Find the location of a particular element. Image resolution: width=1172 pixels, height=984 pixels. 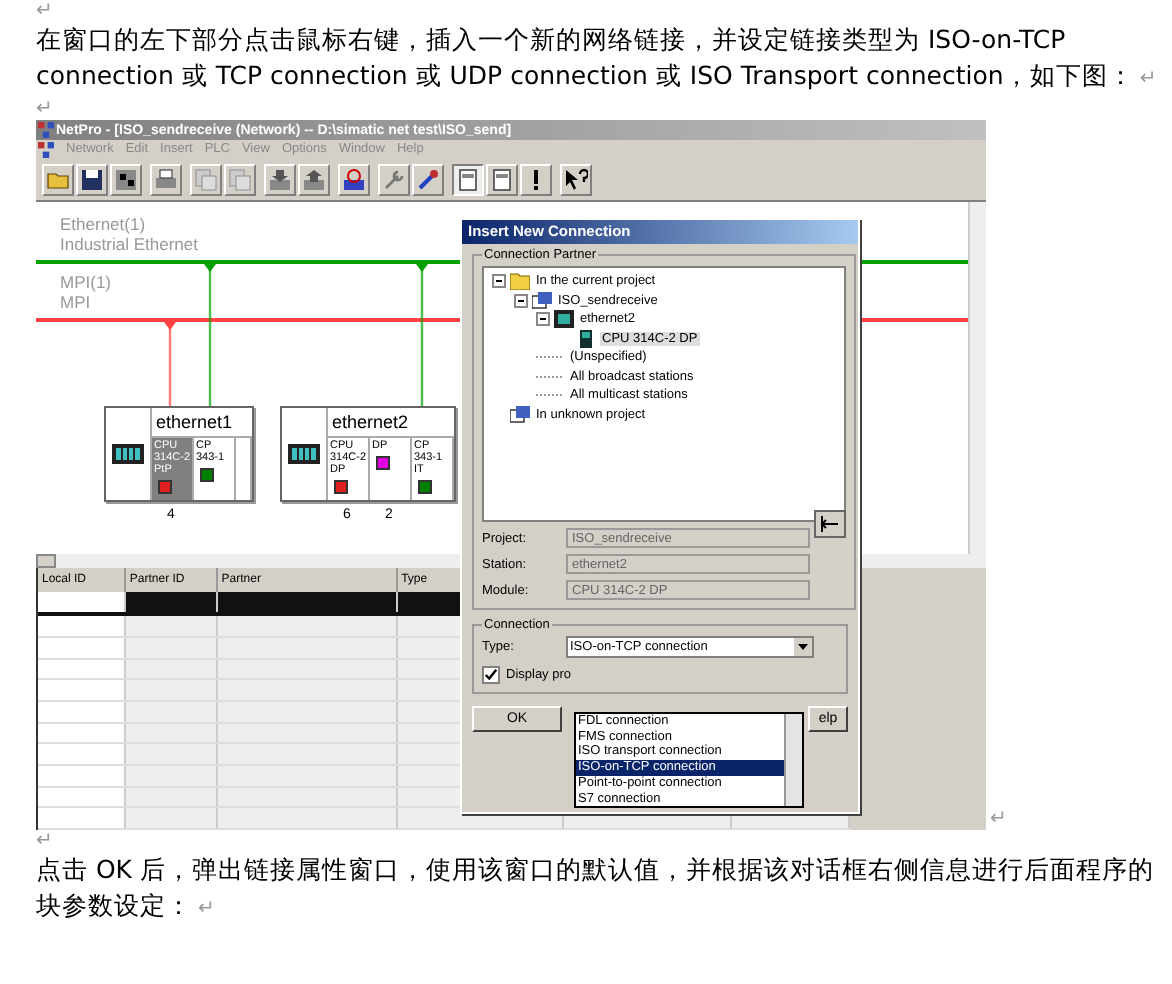

station-name: ethernet2 is located at coordinates (391, 423).